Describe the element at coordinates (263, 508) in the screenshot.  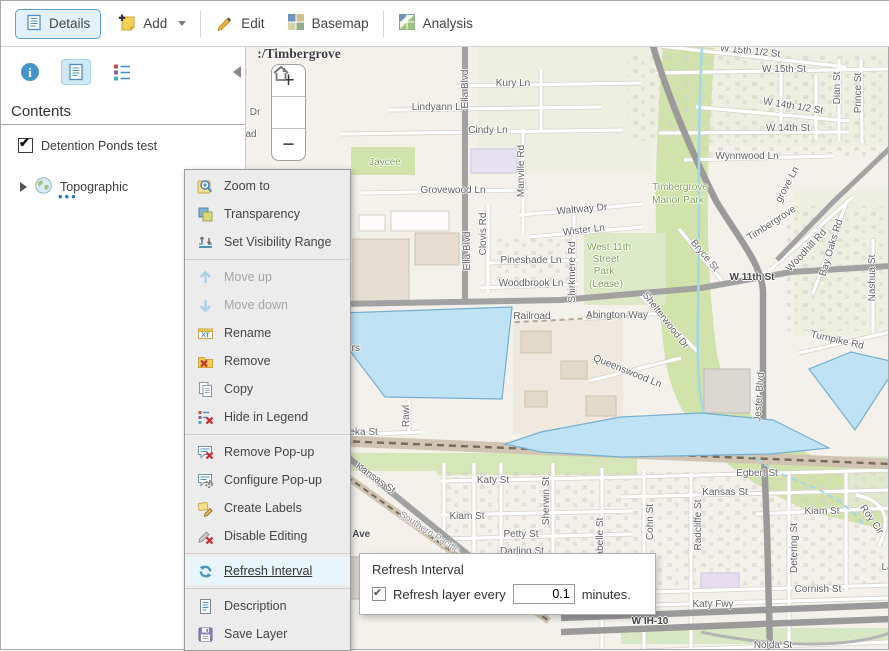
I see `menu-item-label: Create Labels` at that location.